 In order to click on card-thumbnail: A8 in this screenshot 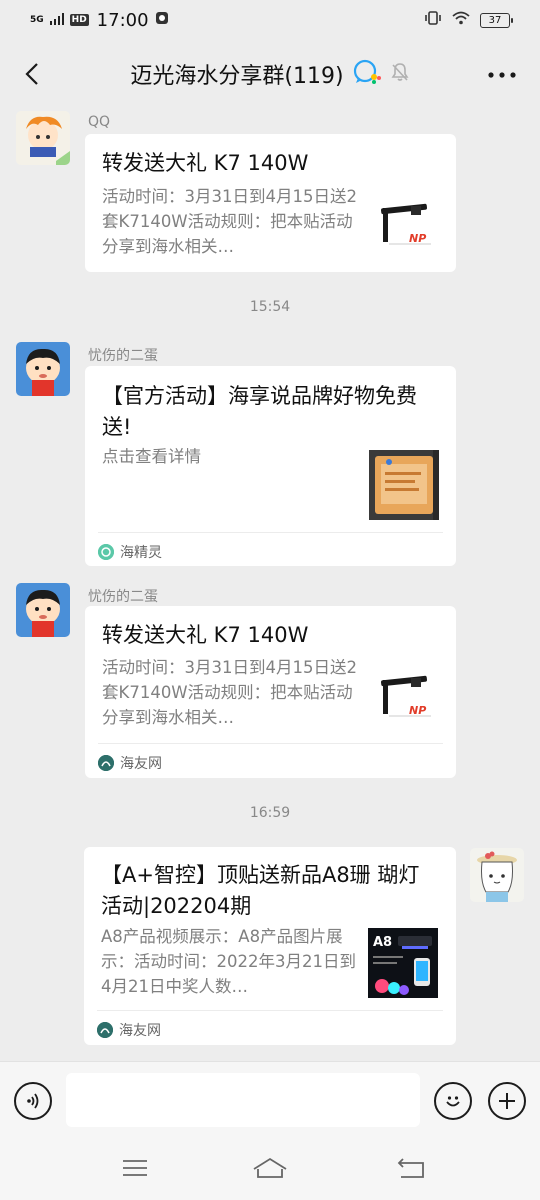, I will do `click(403, 963)`.